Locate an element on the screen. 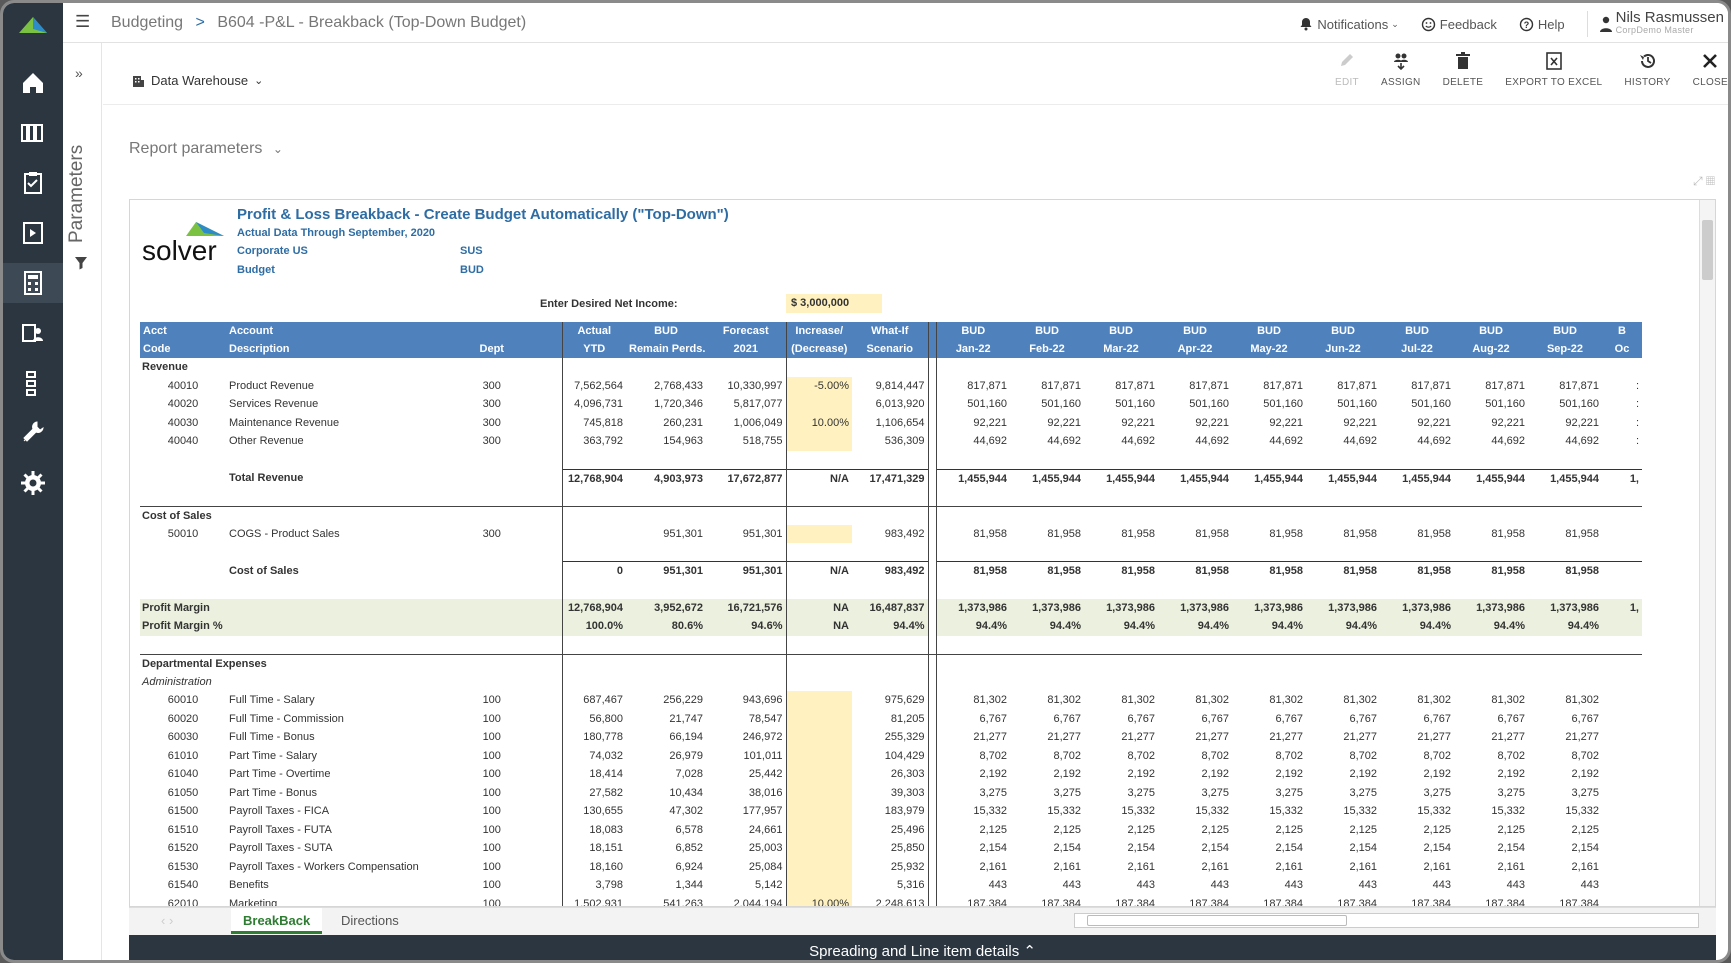  cell: 518,755 is located at coordinates (762, 441).